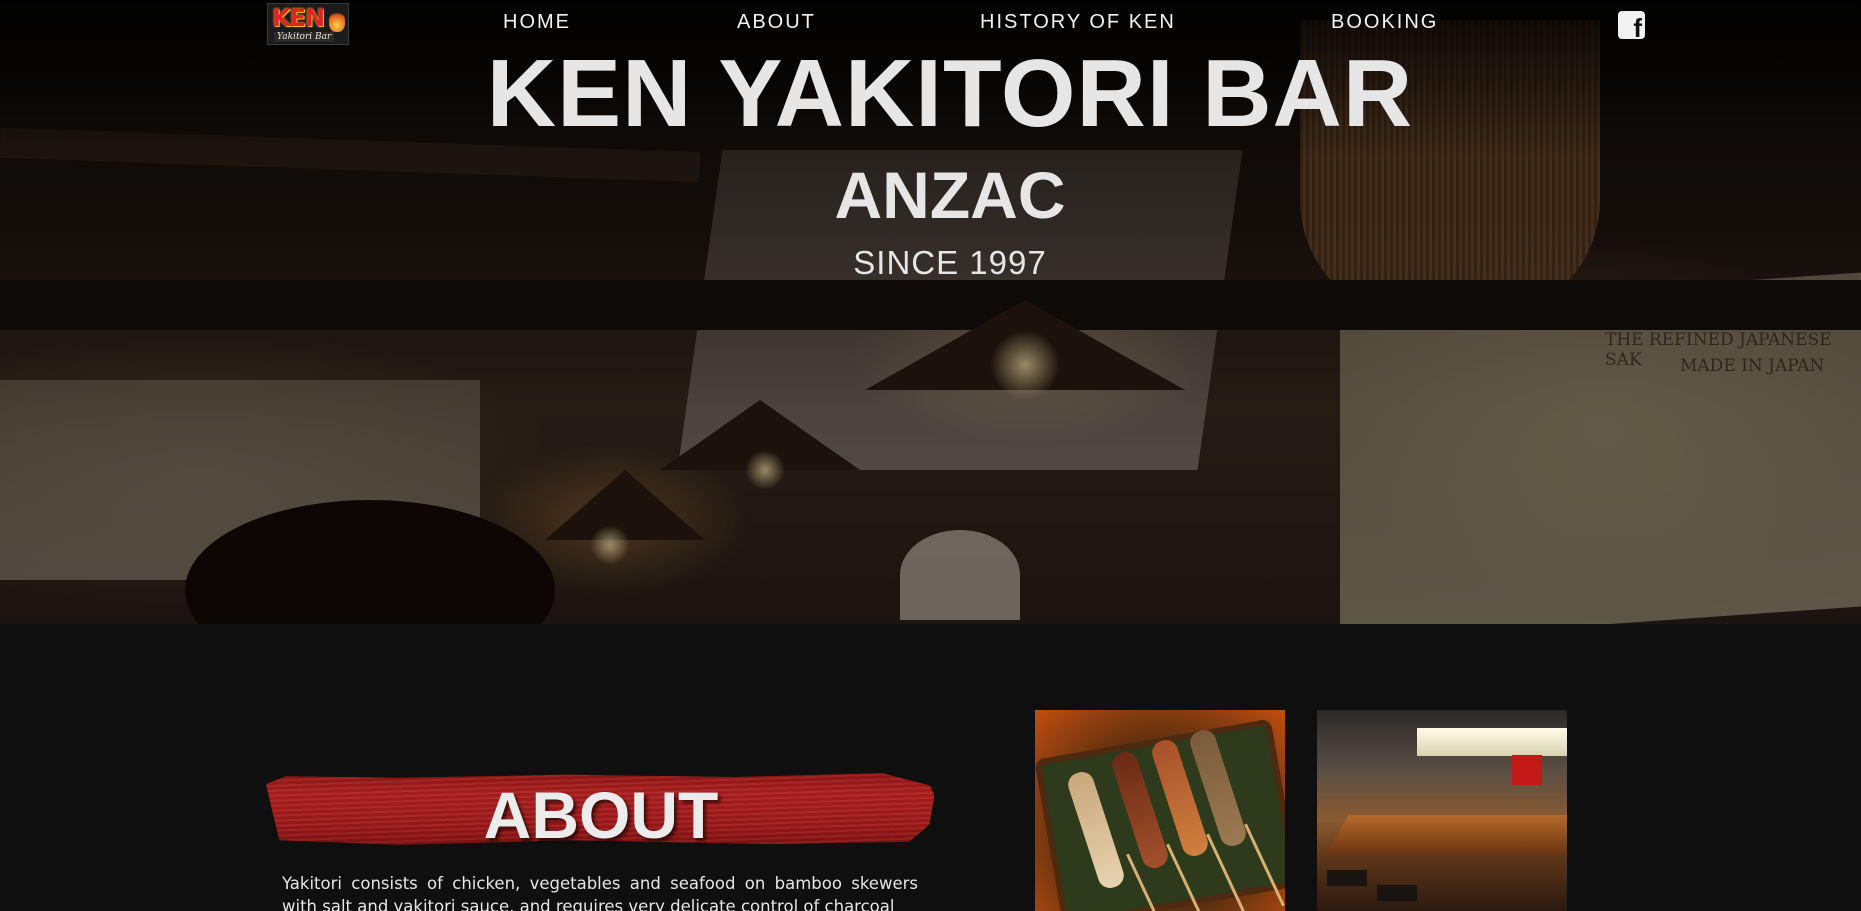  Describe the element at coordinates (1160, 810) in the screenshot. I see `yakitori-skewers-photo` at that location.